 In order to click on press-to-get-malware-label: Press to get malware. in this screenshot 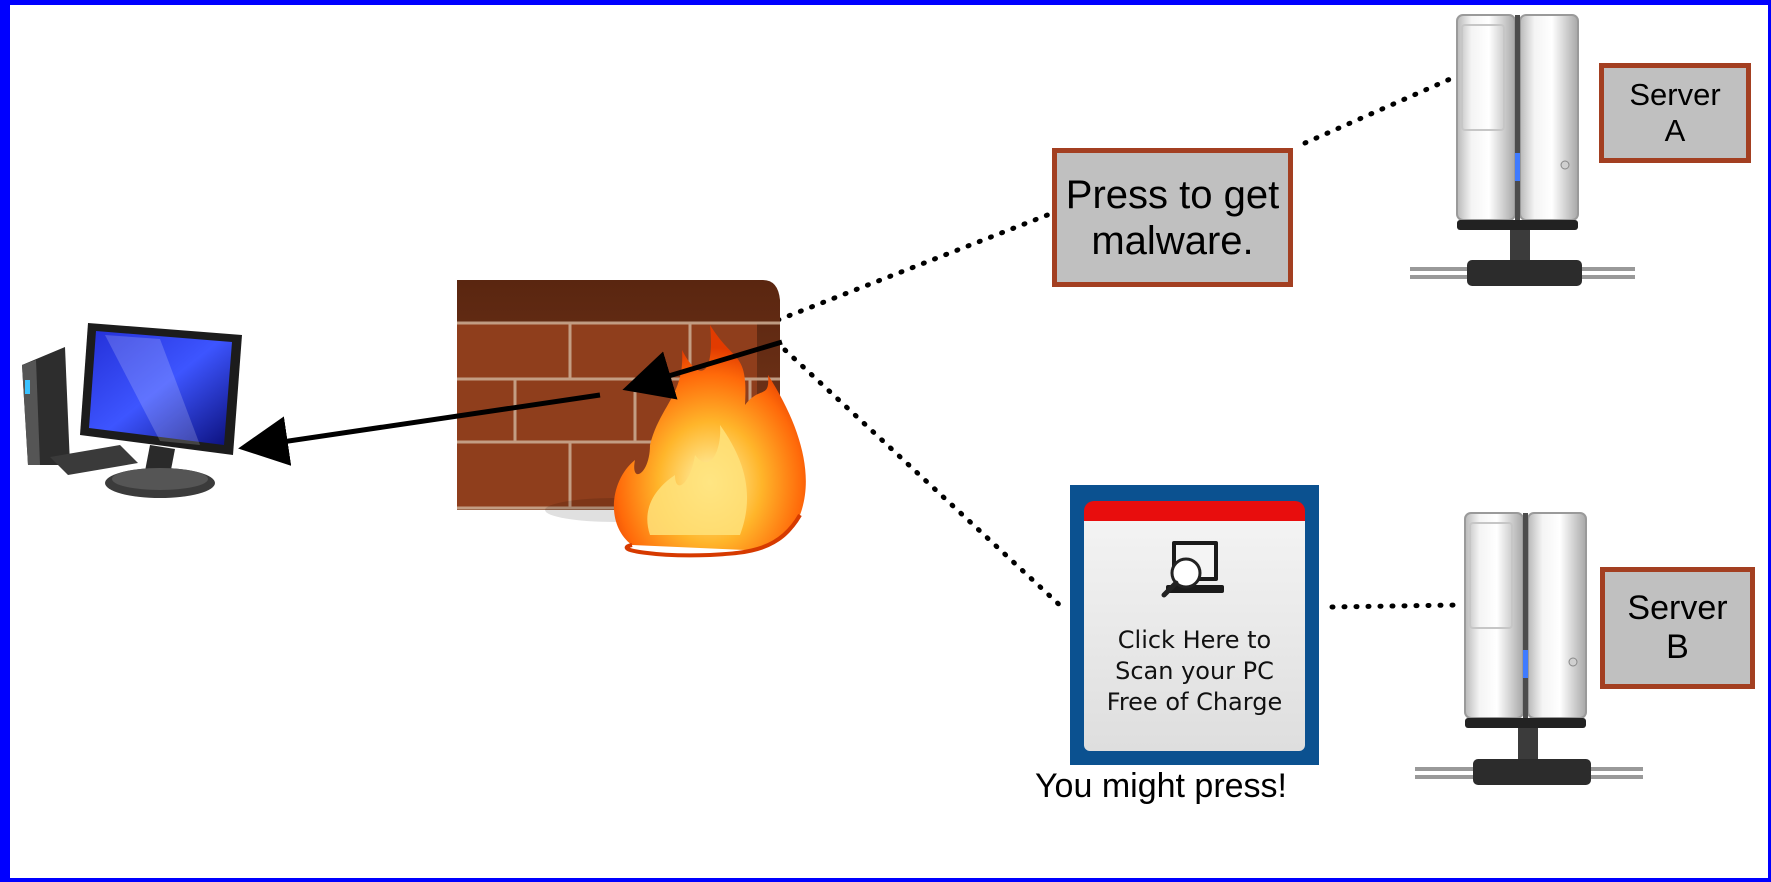, I will do `click(1172, 217)`.